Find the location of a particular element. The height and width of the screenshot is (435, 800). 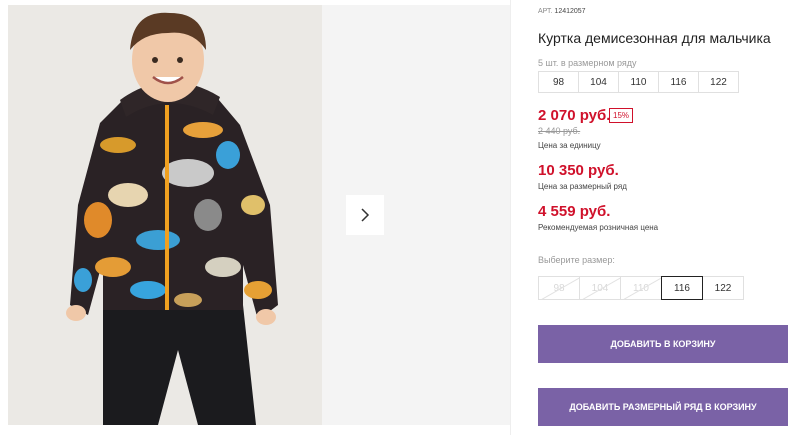

add-to-cart-button: Добавить в корзину is located at coordinates (663, 344).